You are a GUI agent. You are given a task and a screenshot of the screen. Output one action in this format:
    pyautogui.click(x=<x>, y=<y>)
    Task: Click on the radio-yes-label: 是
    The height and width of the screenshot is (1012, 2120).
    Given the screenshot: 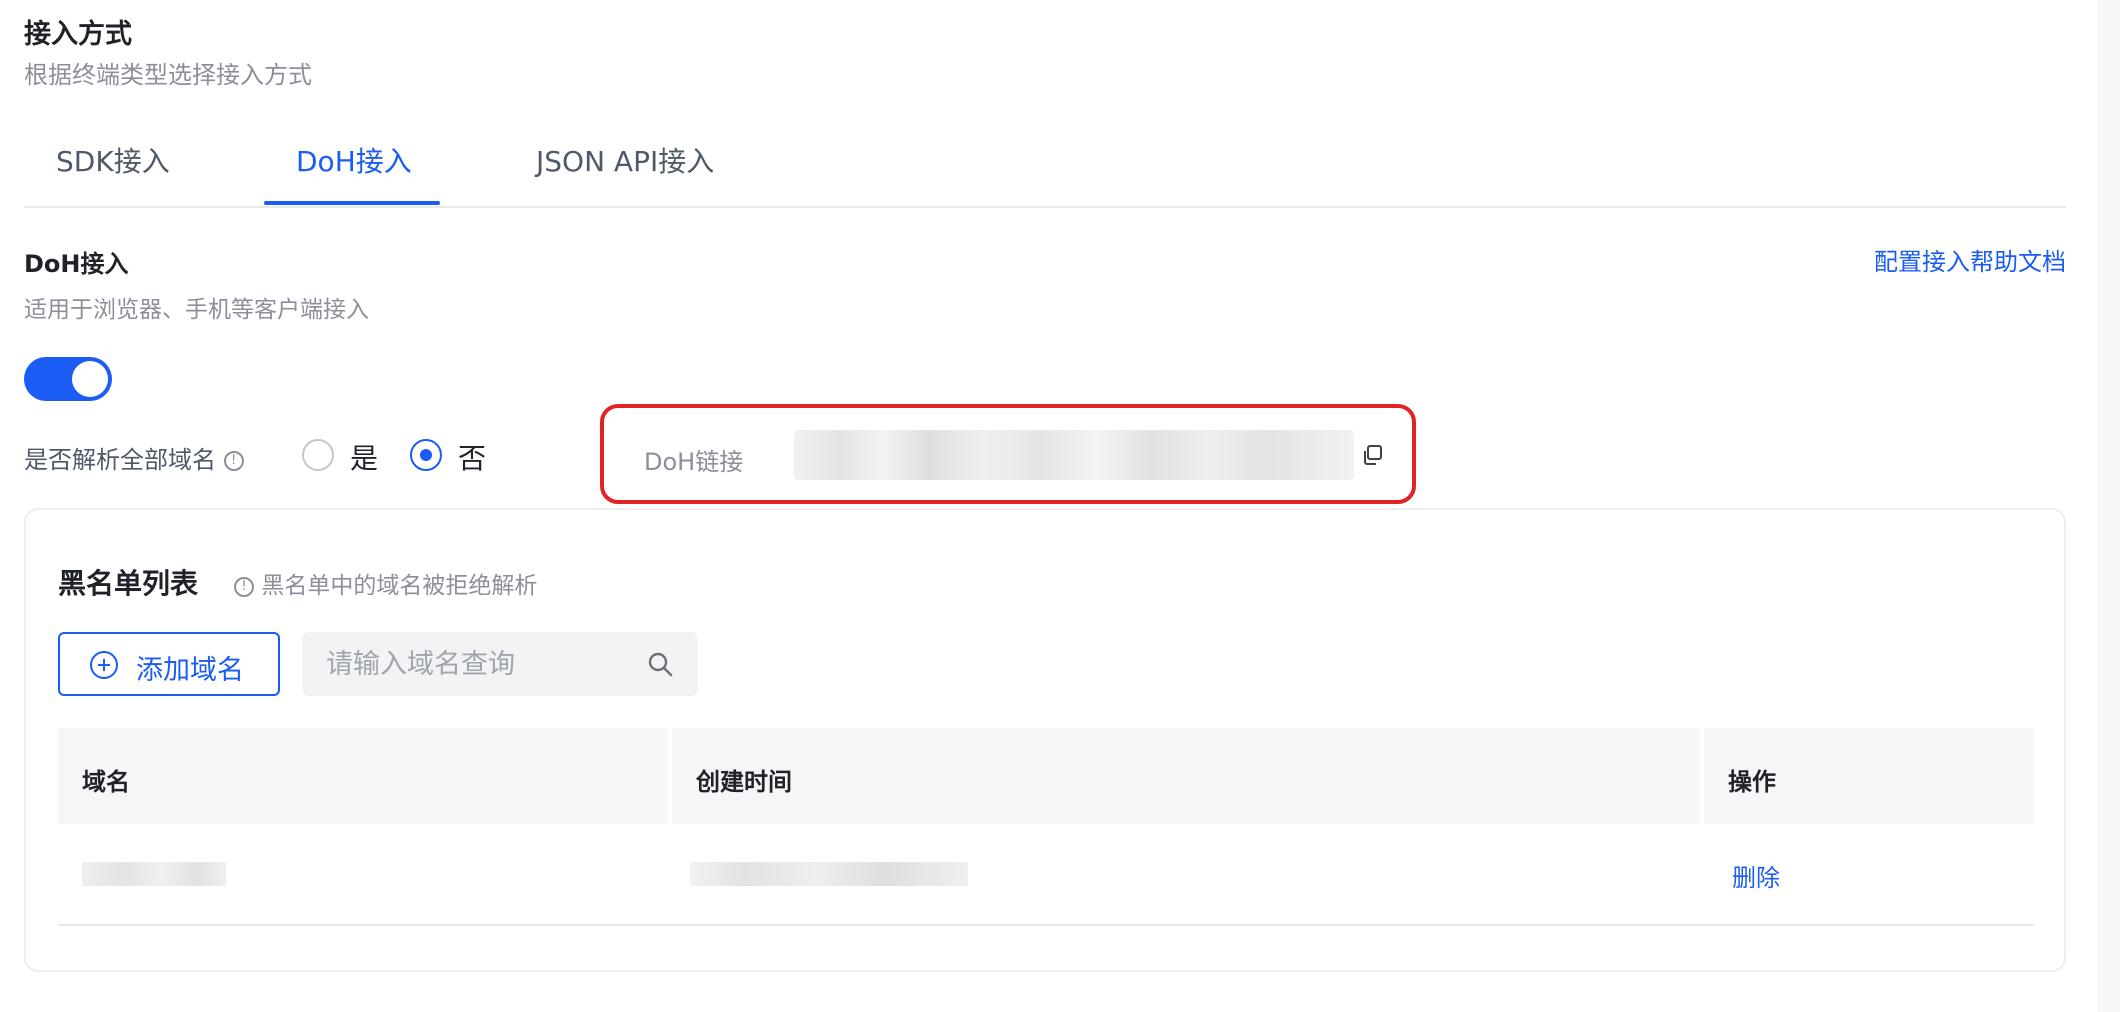 What is the action you would take?
    pyautogui.click(x=364, y=458)
    